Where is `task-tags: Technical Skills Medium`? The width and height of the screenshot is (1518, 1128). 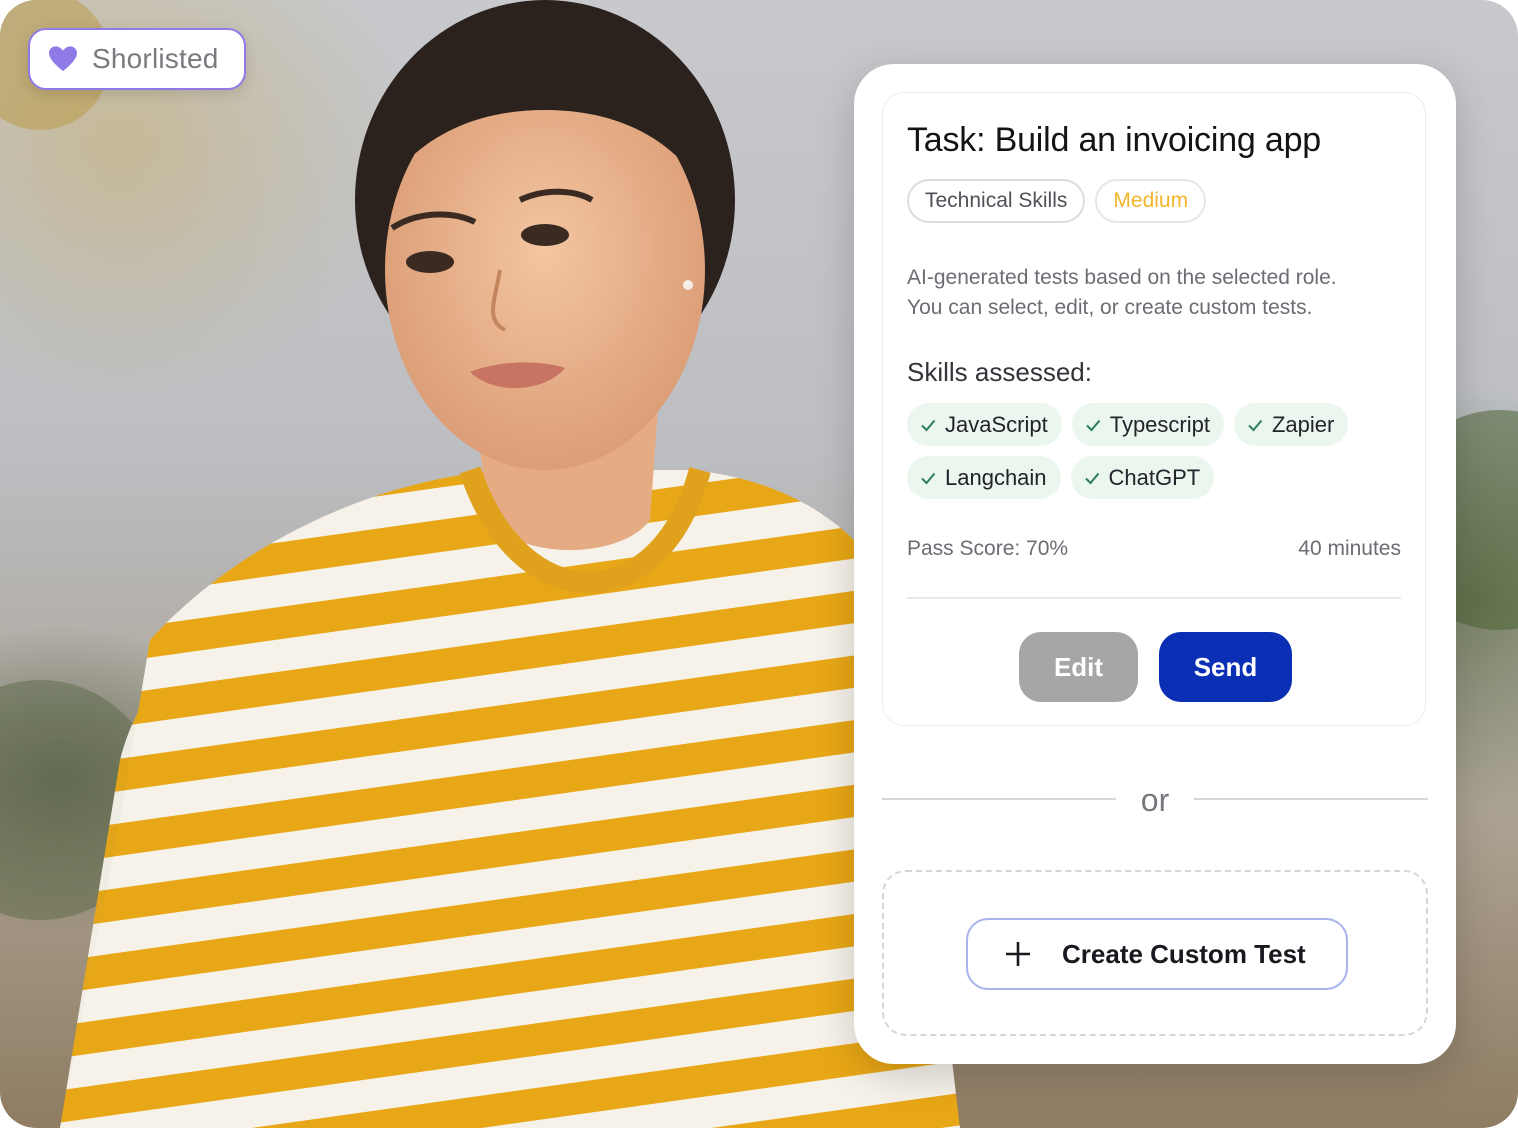
task-tags: Technical Skills Medium is located at coordinates (1057, 201).